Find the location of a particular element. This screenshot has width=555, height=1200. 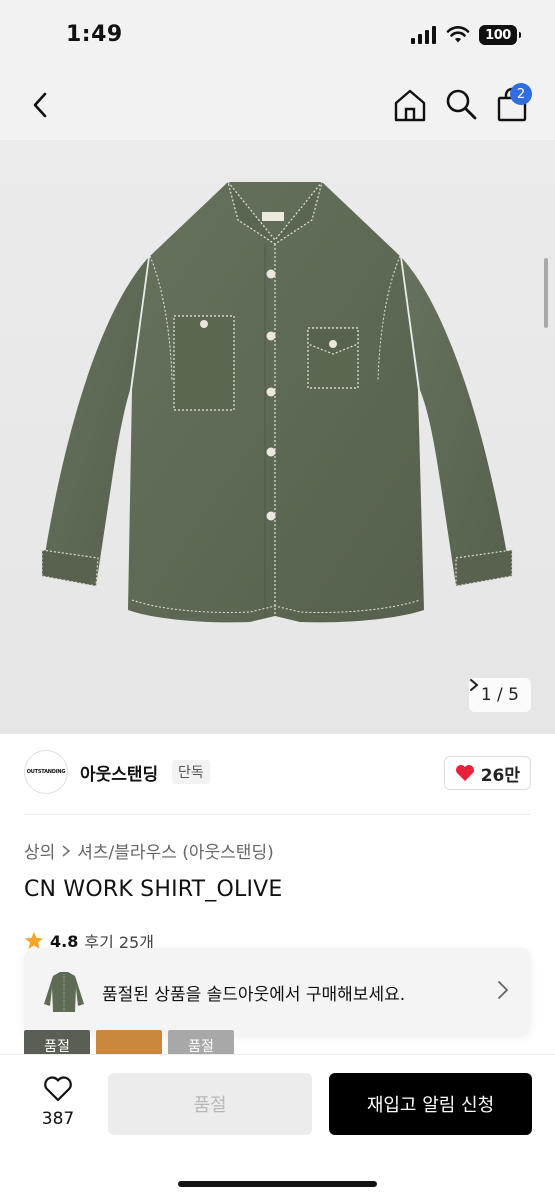

image-pager: 1 / 5 is located at coordinates (499, 695).